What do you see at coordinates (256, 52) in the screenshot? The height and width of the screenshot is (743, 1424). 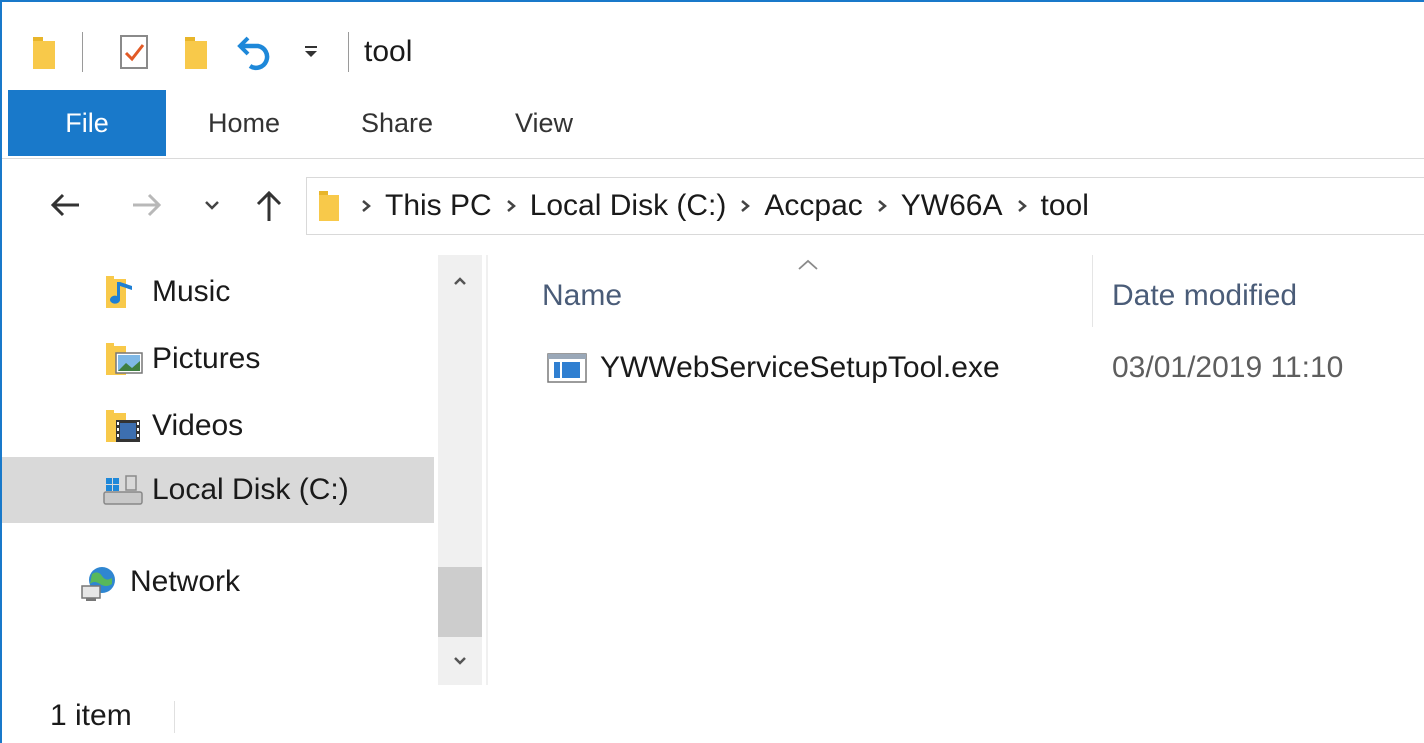 I see `undo-icon` at bounding box center [256, 52].